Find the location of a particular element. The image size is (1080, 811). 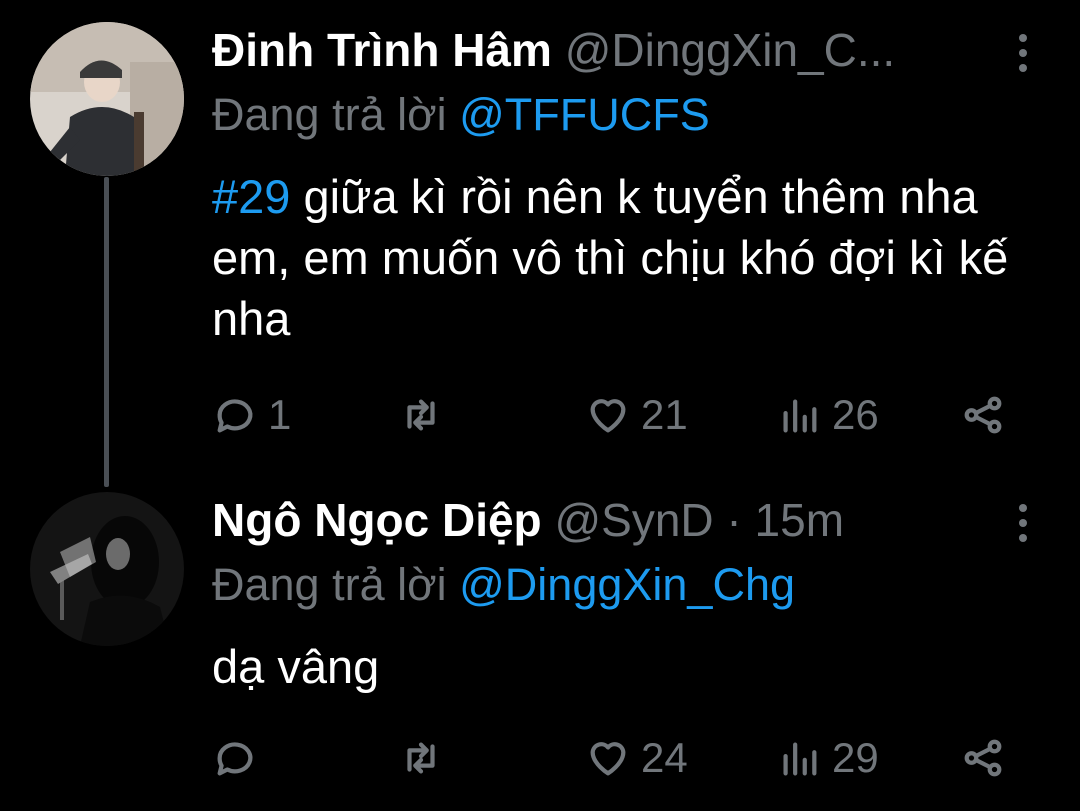

display-name: Đinh Trình Hâm is located at coordinates (382, 50).